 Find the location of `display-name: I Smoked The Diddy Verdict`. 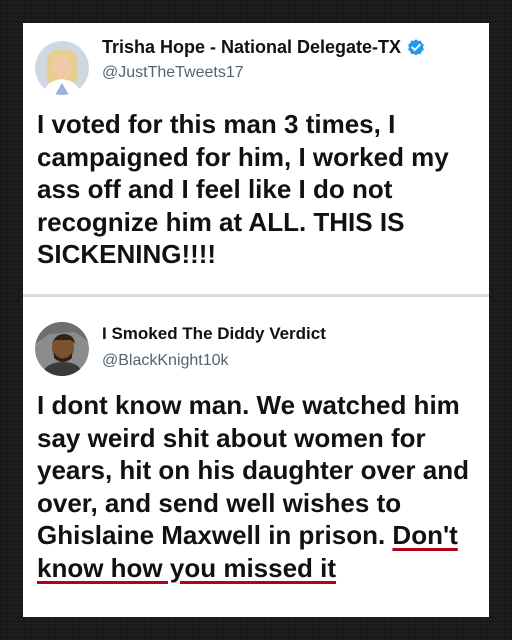

display-name: I Smoked The Diddy Verdict is located at coordinates (214, 334).